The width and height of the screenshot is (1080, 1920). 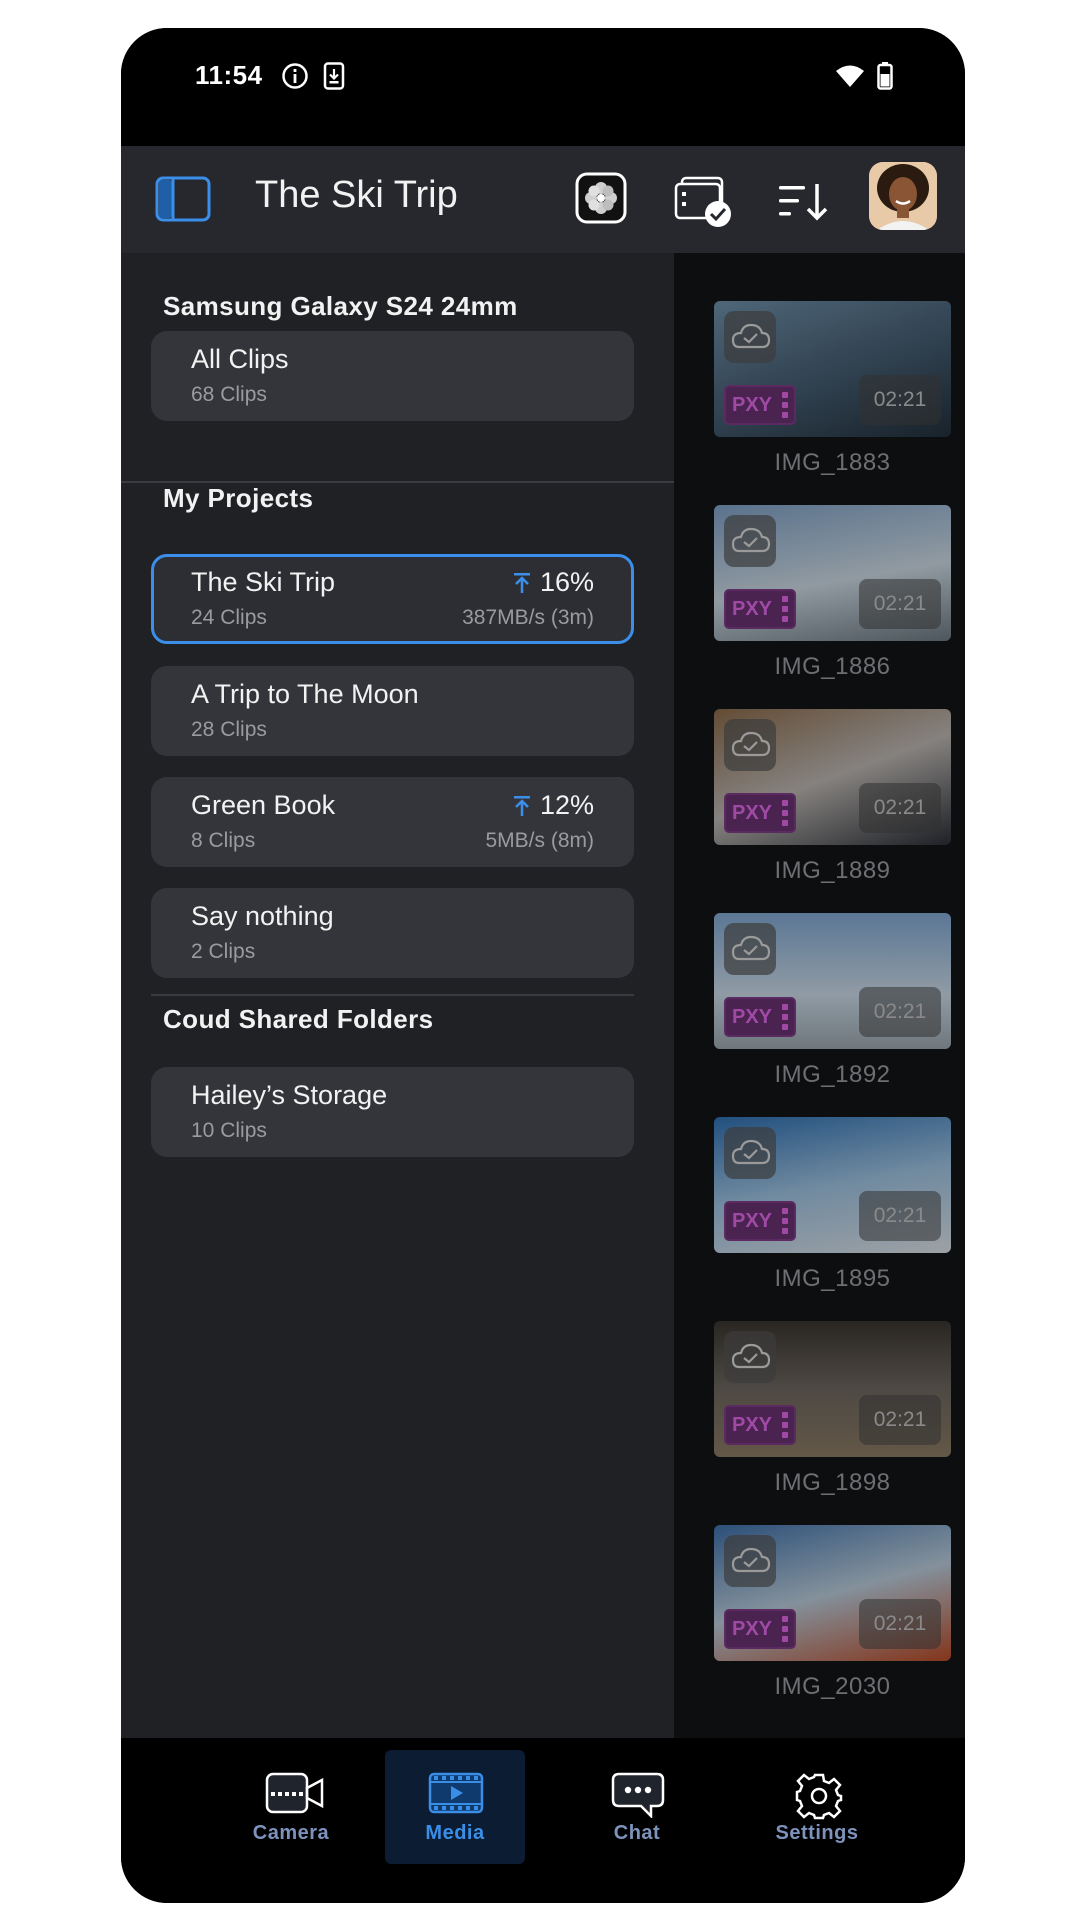 What do you see at coordinates (223, 840) in the screenshot?
I see `card-count: 8 Clips` at bounding box center [223, 840].